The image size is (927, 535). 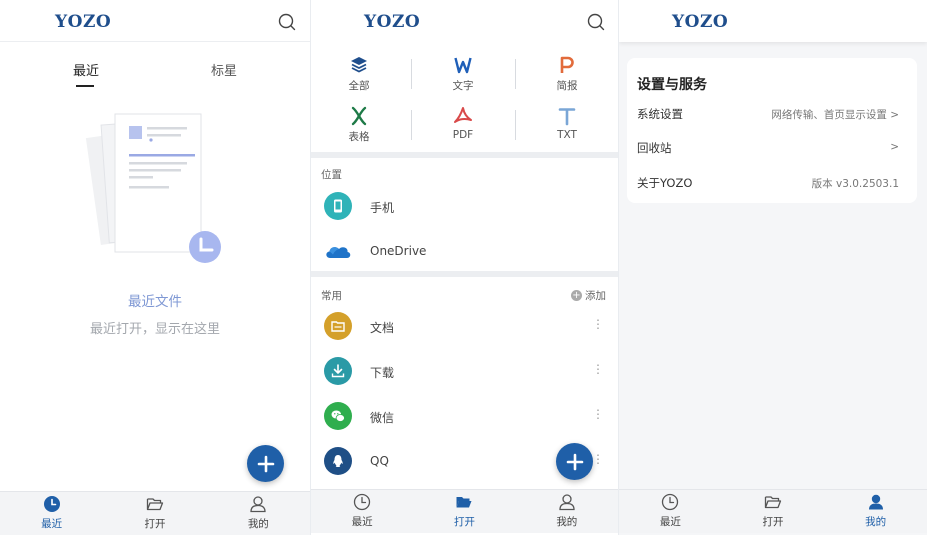 I want to click on system-settings-label: 系统设置, so click(x=660, y=114).